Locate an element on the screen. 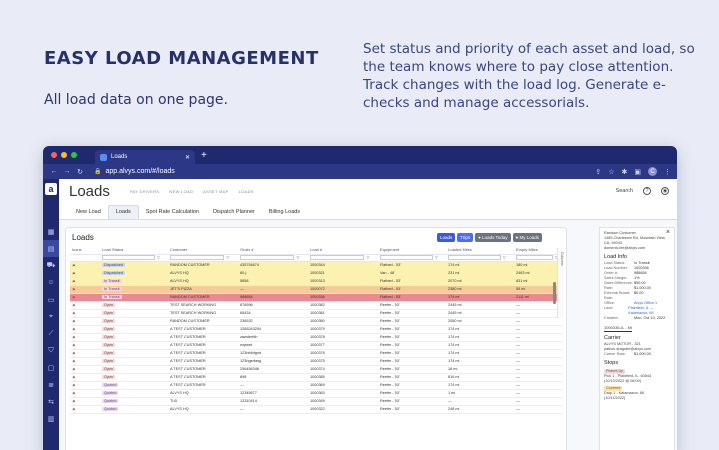 This screenshot has height=450, width=719. tab-dispatch-planner: Dispatch Planner is located at coordinates (234, 214).